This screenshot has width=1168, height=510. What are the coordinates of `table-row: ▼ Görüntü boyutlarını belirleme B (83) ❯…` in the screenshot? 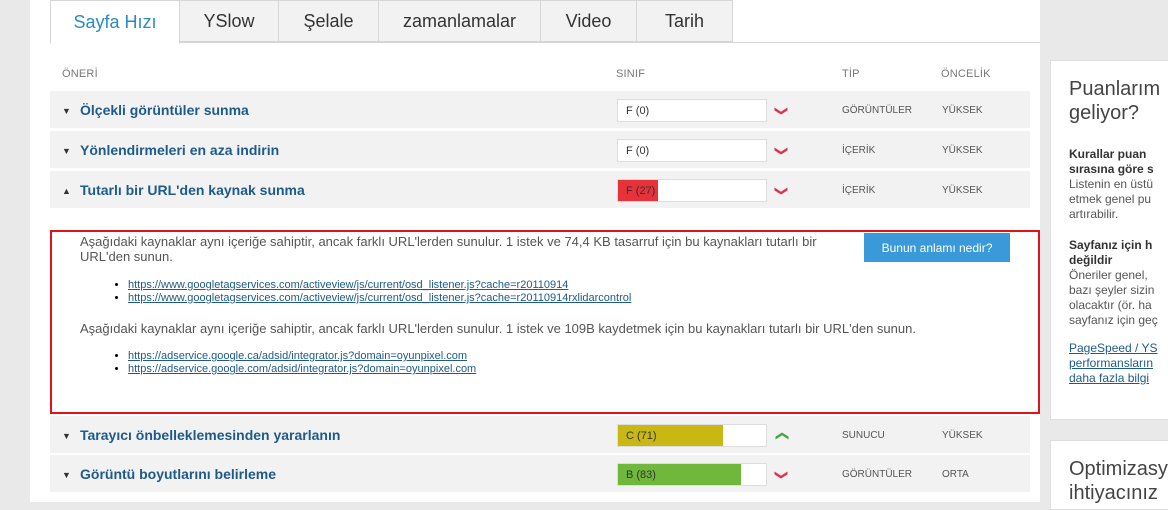 It's located at (540, 474).